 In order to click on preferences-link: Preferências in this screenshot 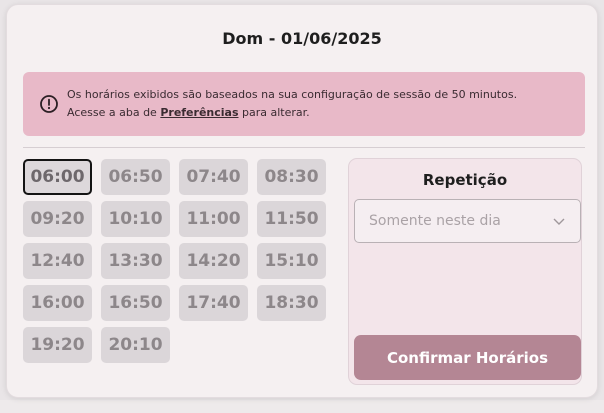, I will do `click(199, 112)`.